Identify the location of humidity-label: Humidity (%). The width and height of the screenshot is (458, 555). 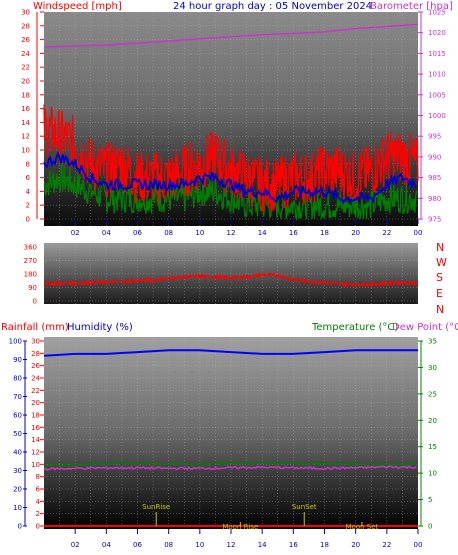
(100, 327).